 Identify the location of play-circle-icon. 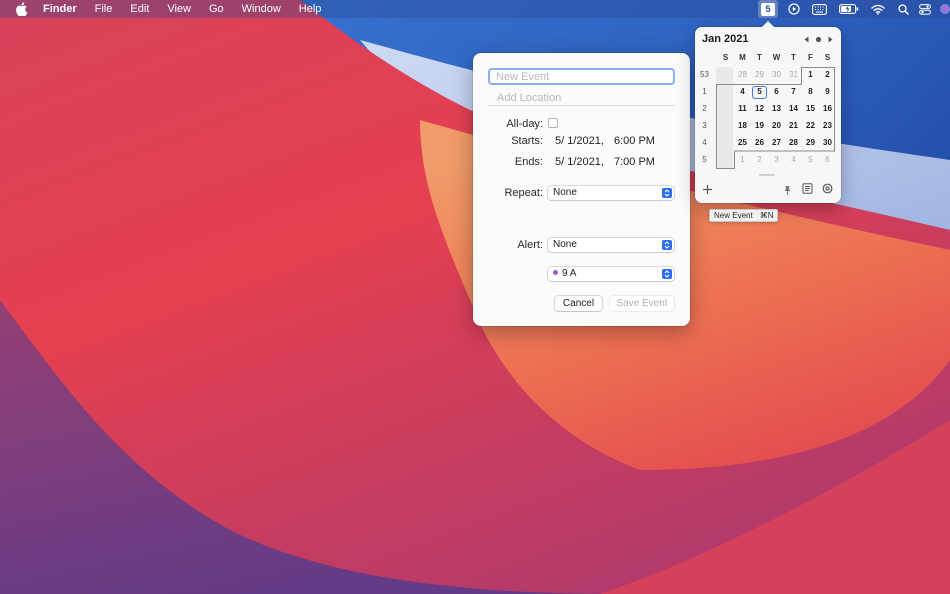
(794, 9).